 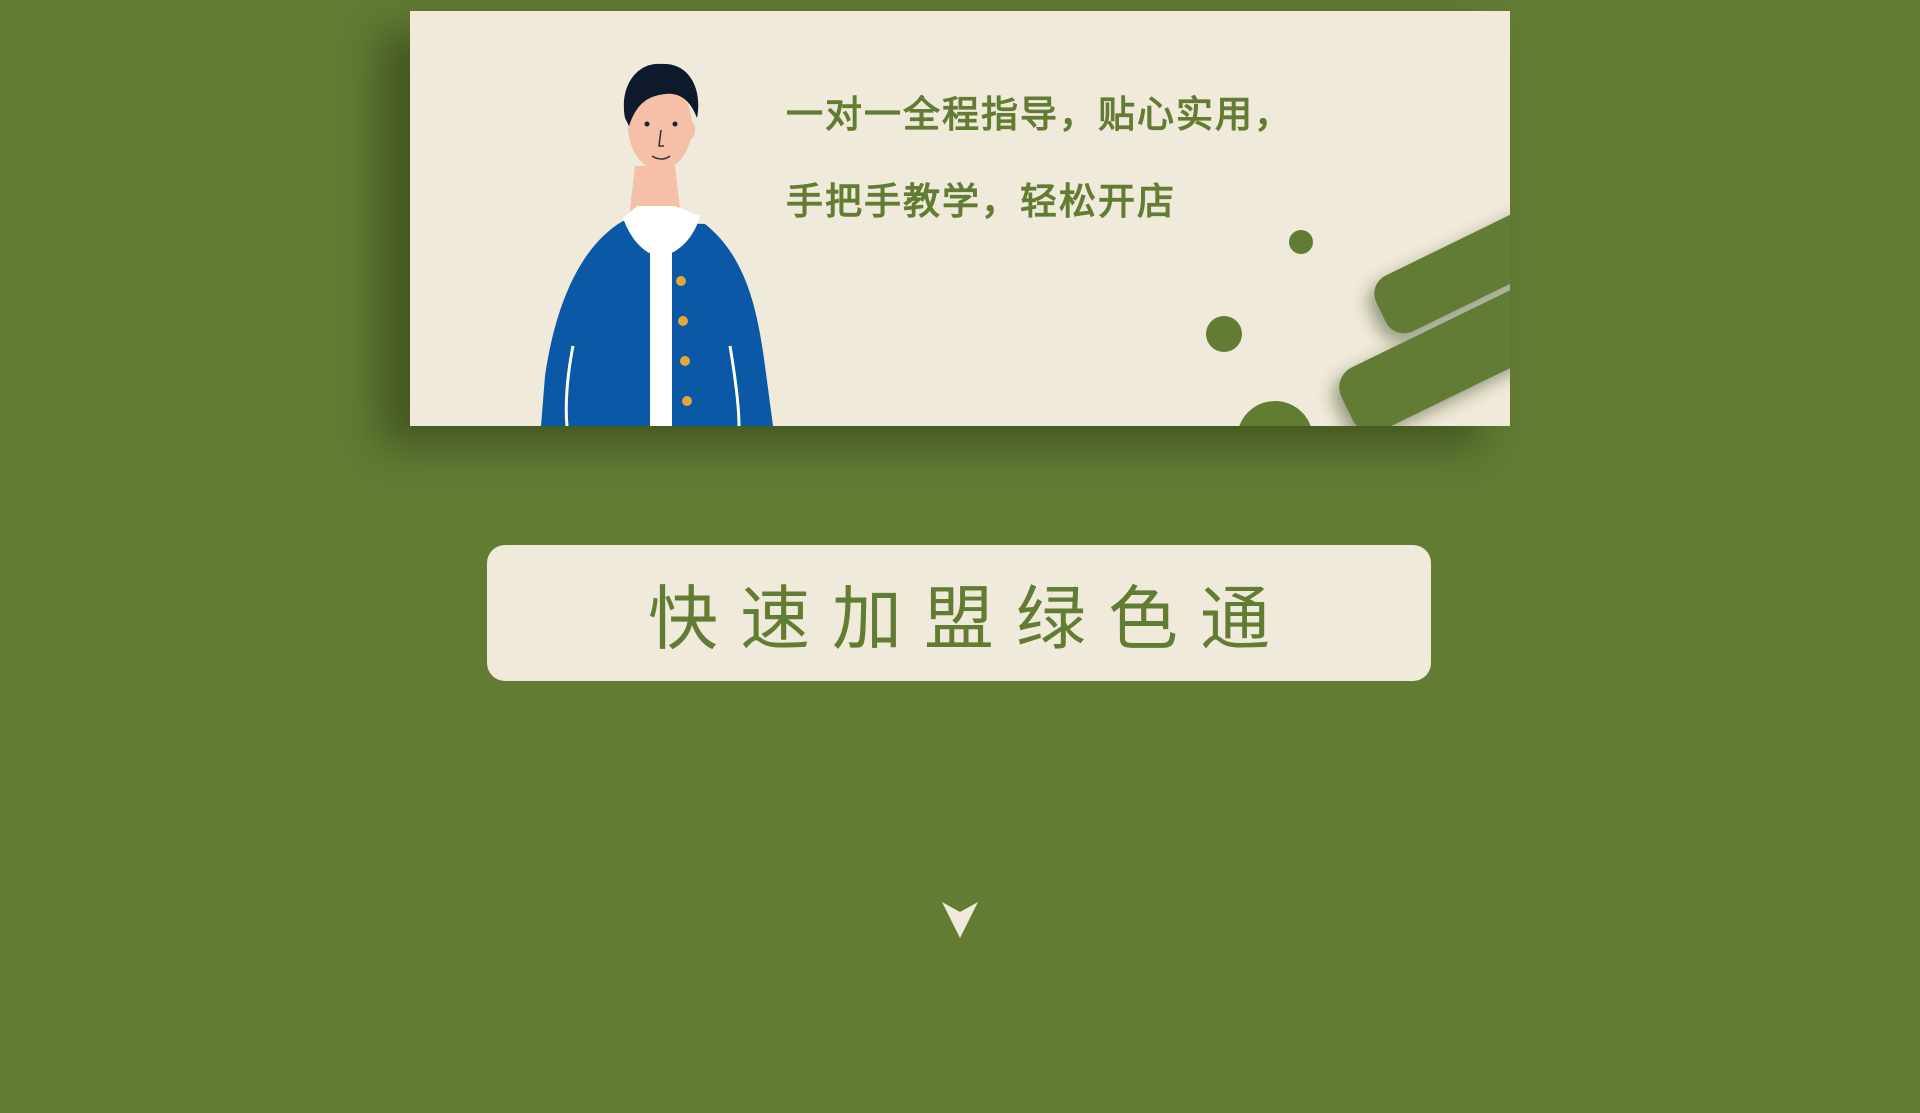 I want to click on decorative-shapes, so click(x=1358, y=310).